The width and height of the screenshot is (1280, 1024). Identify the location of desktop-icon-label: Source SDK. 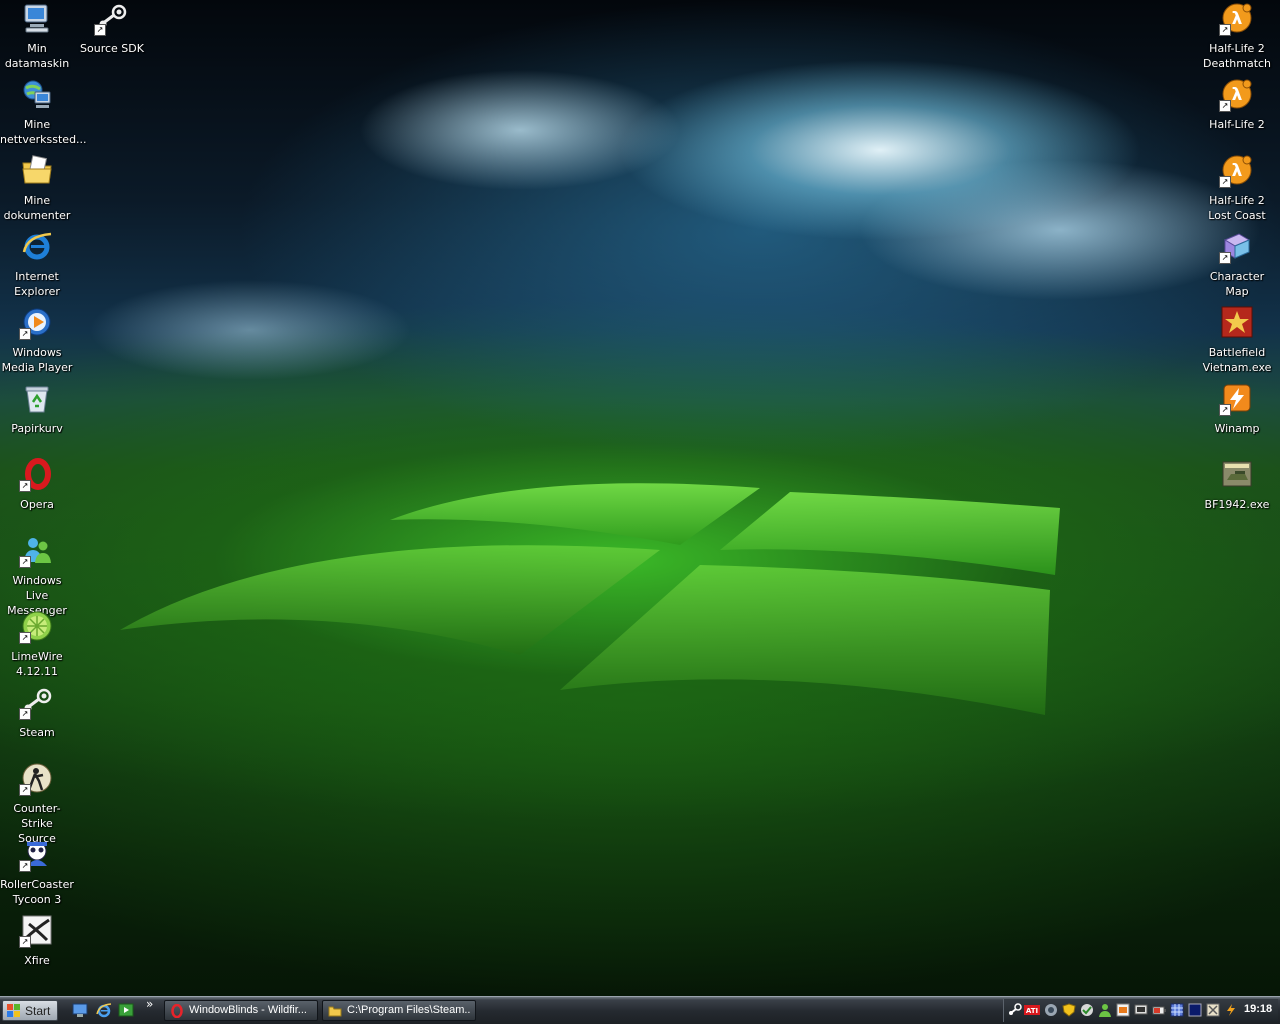
(112, 48).